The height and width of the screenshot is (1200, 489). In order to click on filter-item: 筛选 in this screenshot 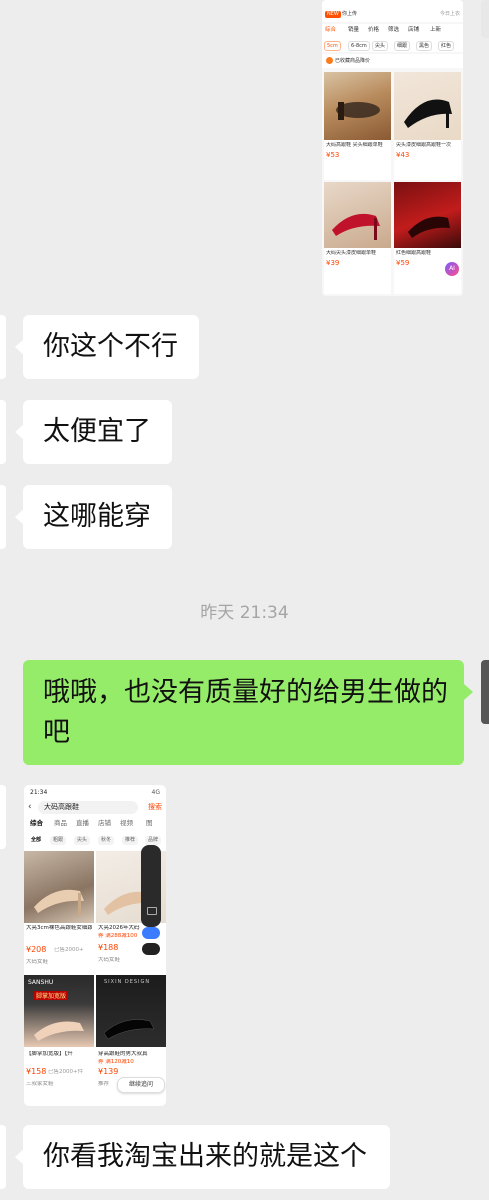, I will do `click(394, 30)`.